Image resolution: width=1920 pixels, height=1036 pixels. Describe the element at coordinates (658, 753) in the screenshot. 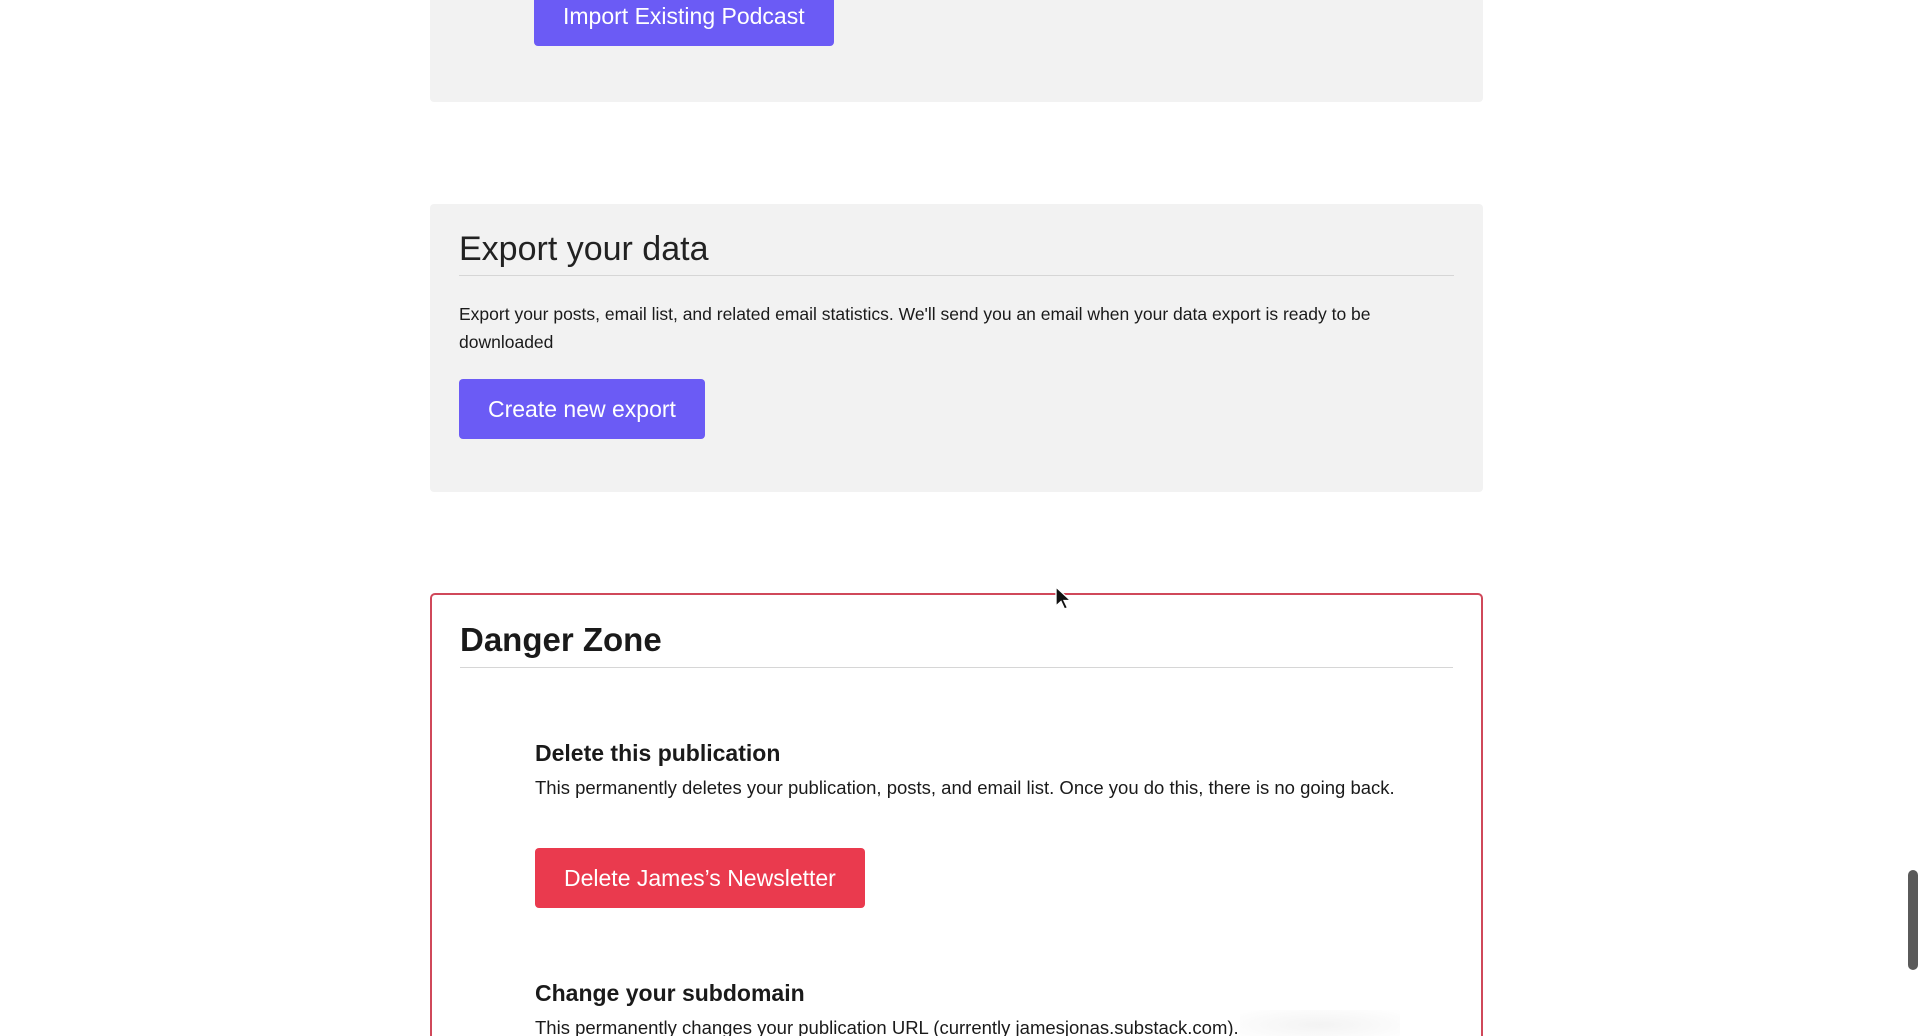

I see `delete-publication-title: Delete this publication` at that location.